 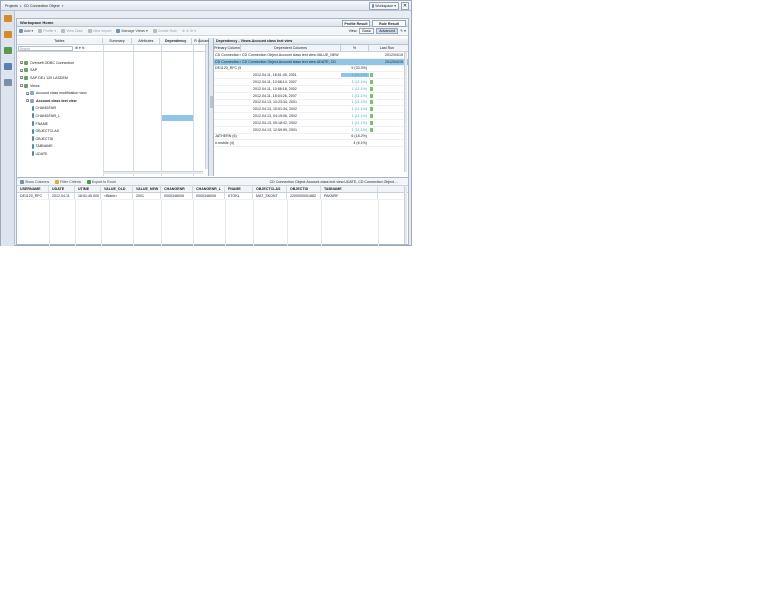 What do you see at coordinates (367, 31) in the screenshot?
I see `basic-view-button: Basic` at bounding box center [367, 31].